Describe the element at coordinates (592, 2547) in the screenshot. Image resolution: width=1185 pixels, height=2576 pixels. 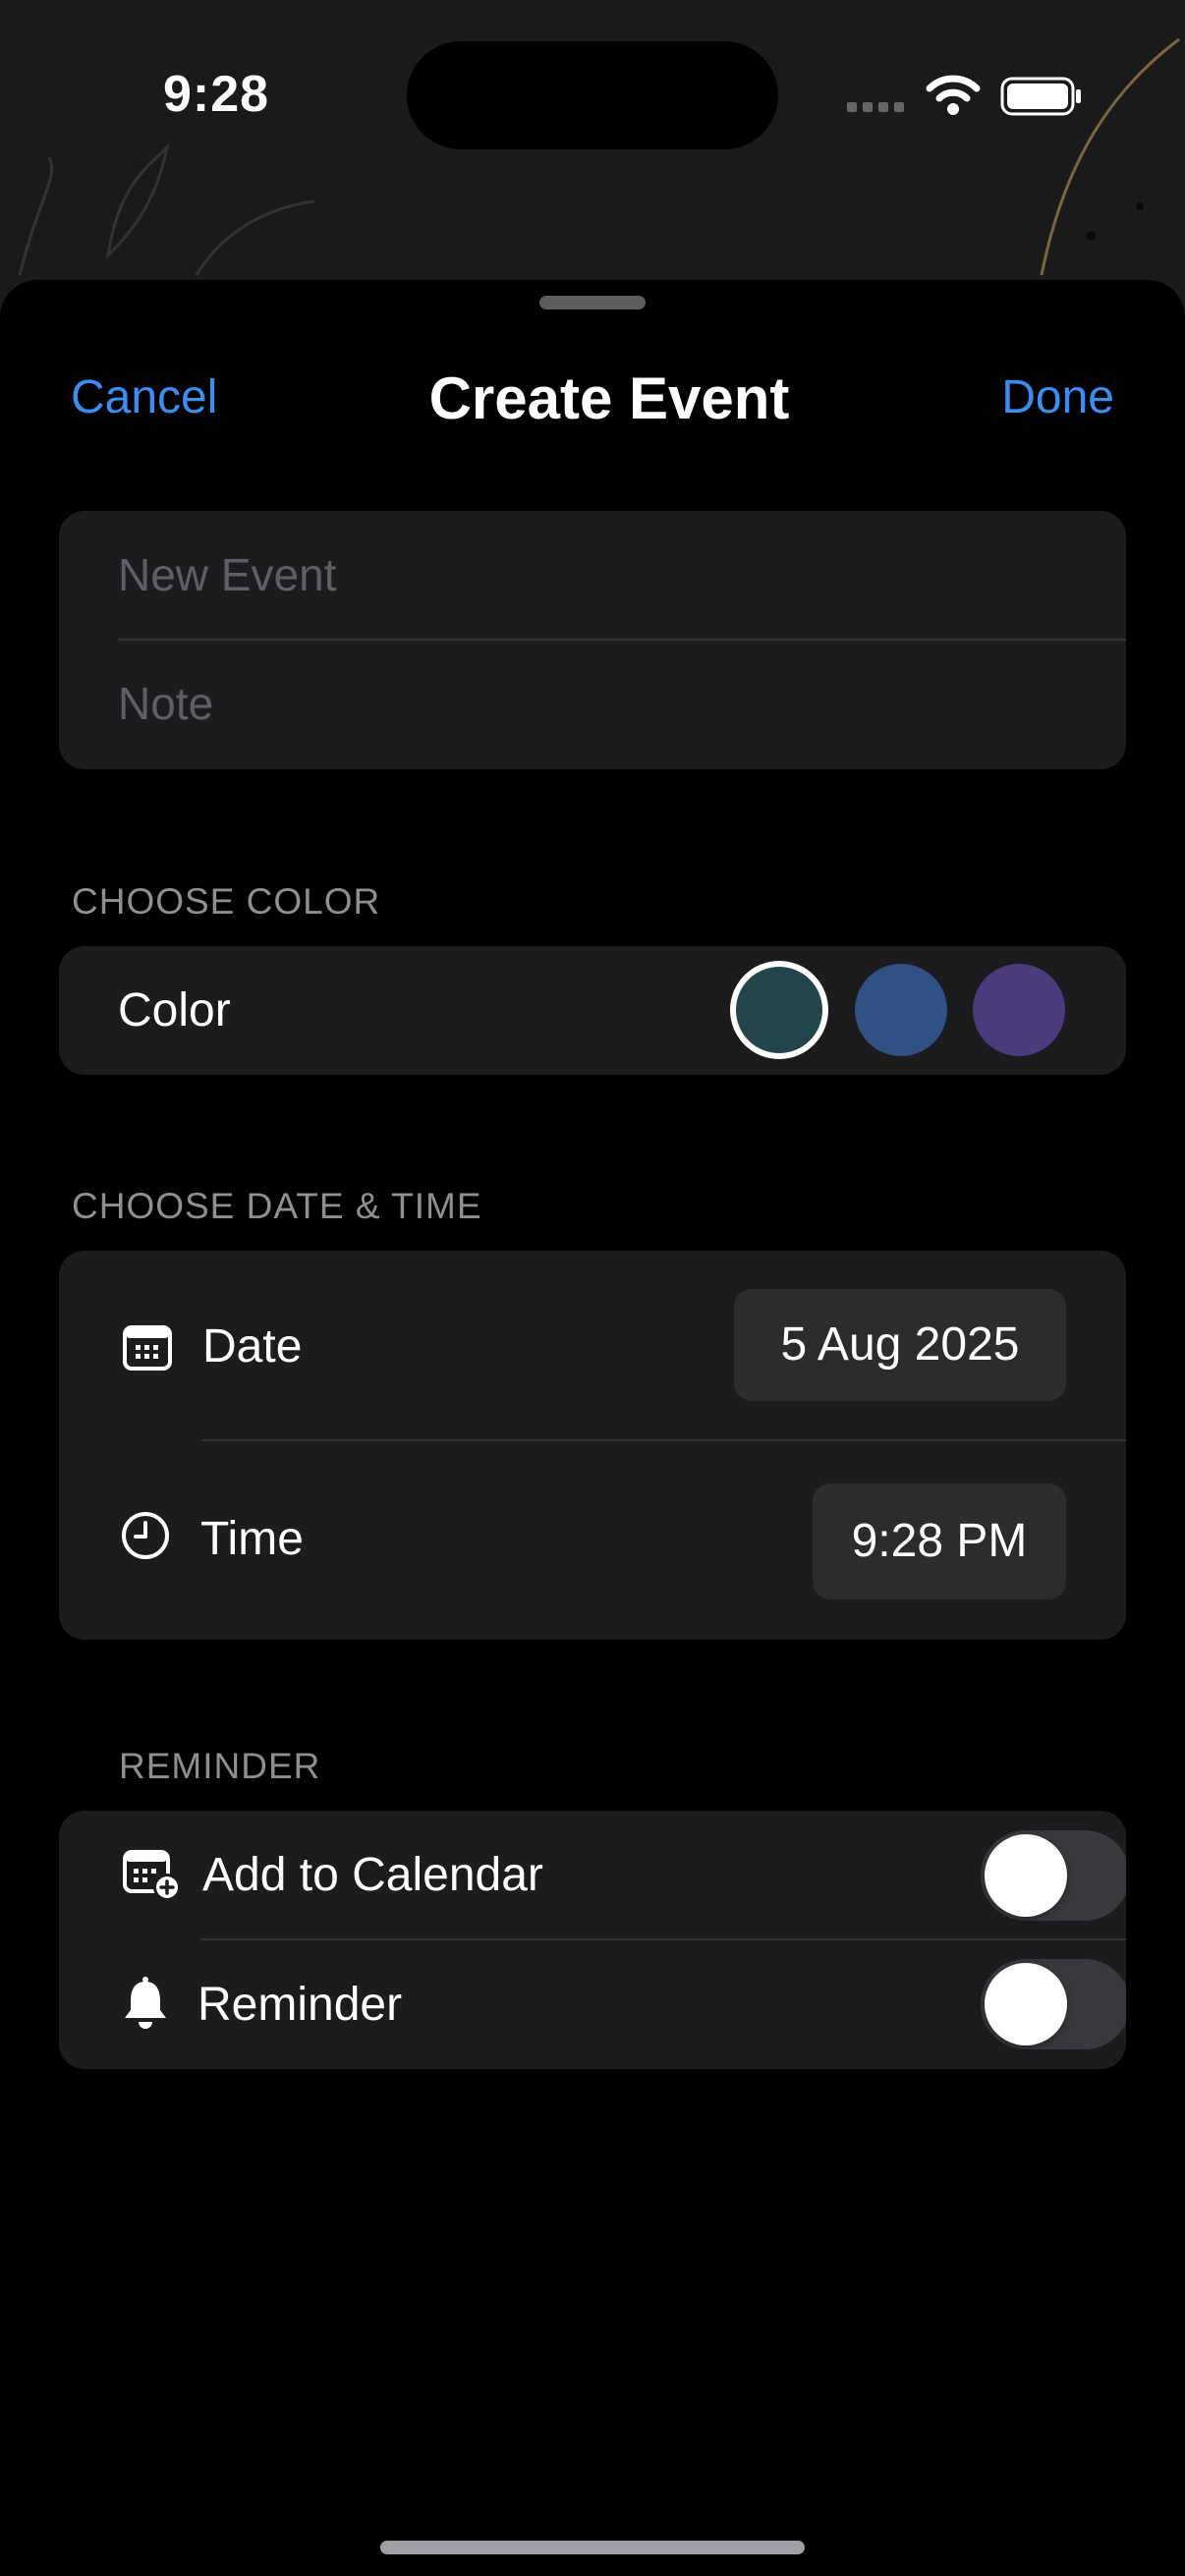
I see `home-indicator` at that location.